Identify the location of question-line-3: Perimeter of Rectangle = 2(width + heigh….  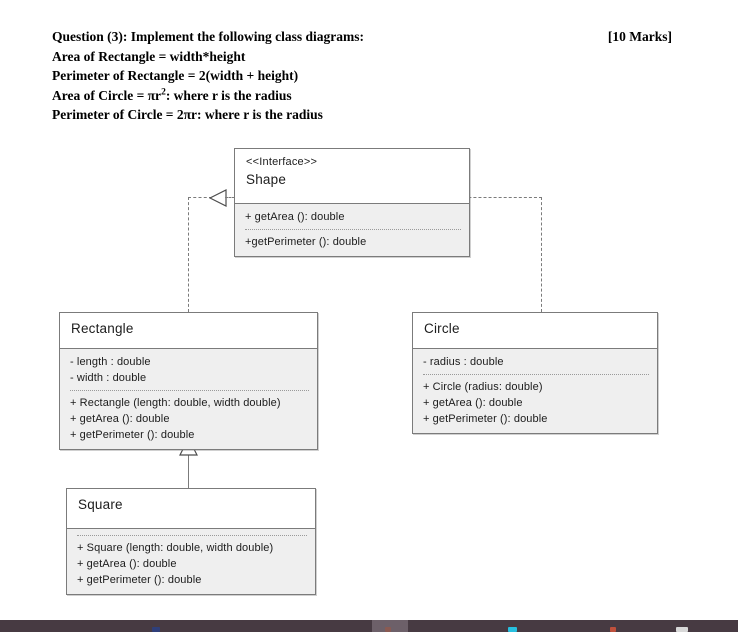
(175, 75).